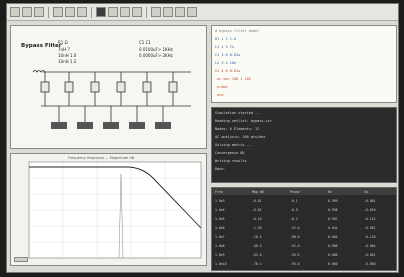  Describe the element at coordinates (125, 12) in the screenshot. I see `zoom-in-icon` at that location.